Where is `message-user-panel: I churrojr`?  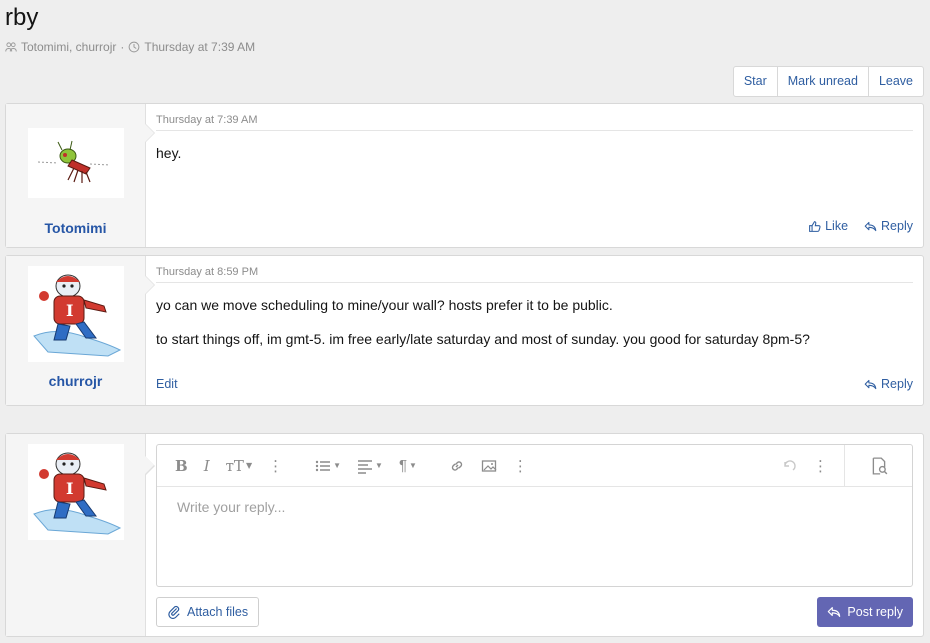 message-user-panel: I churrojr is located at coordinates (80, 330).